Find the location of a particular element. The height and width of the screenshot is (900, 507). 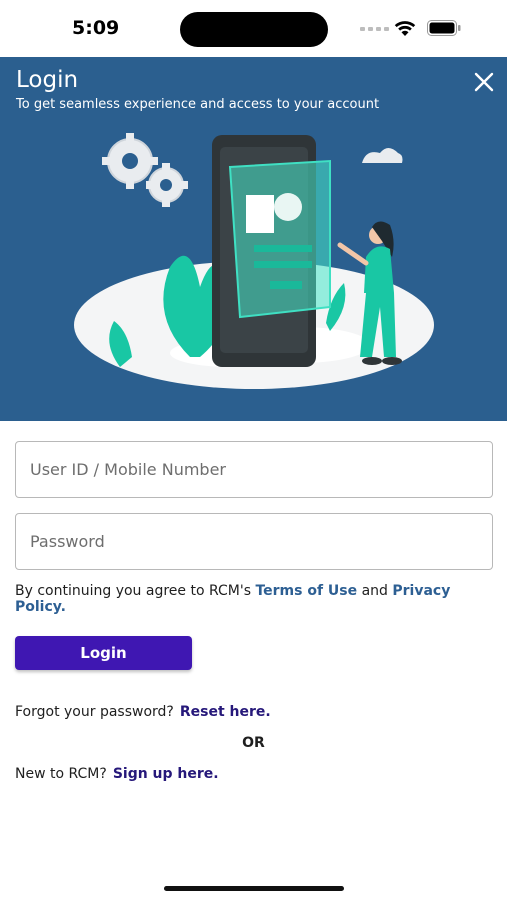

home-indicator is located at coordinates (254, 888).